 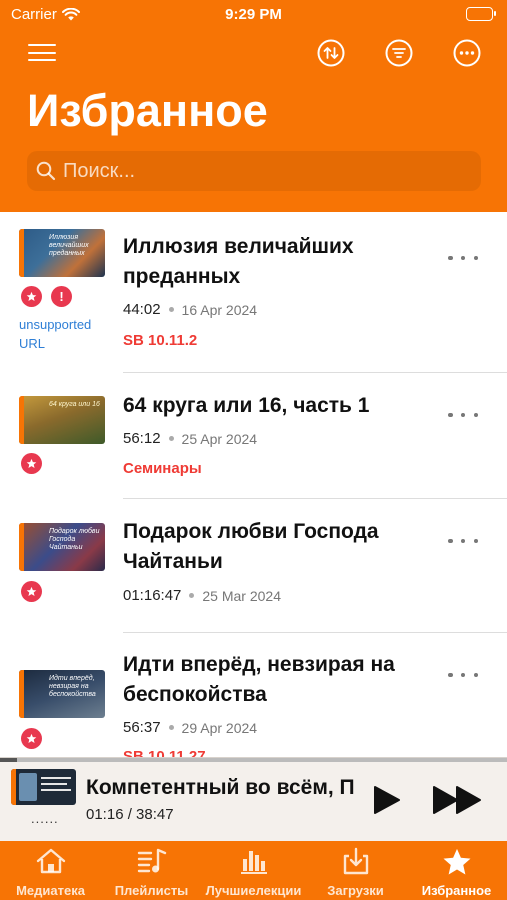 I want to click on tab-library: Медиатека, so click(x=50, y=870).